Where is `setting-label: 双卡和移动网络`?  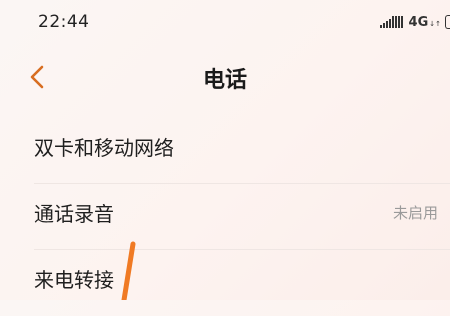
setting-label: 双卡和移动网络 is located at coordinates (104, 148).